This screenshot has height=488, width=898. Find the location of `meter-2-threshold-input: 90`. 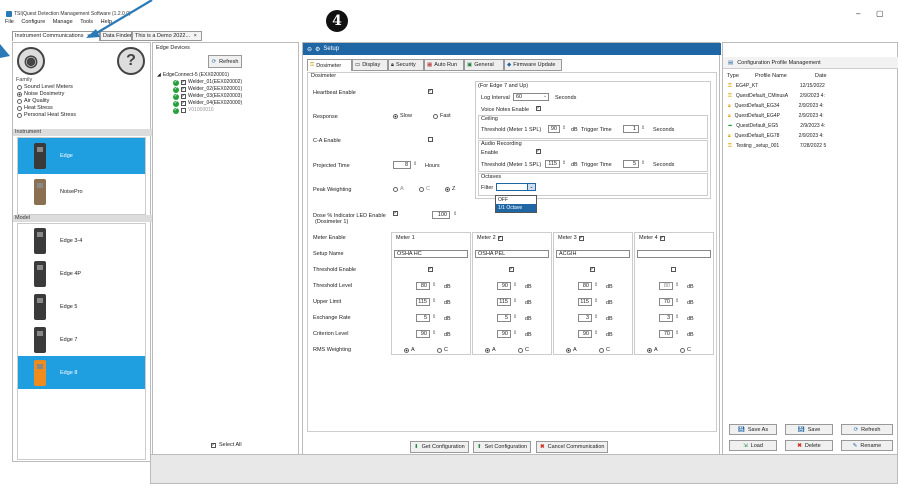

meter-2-threshold-input: 90 is located at coordinates (504, 286).